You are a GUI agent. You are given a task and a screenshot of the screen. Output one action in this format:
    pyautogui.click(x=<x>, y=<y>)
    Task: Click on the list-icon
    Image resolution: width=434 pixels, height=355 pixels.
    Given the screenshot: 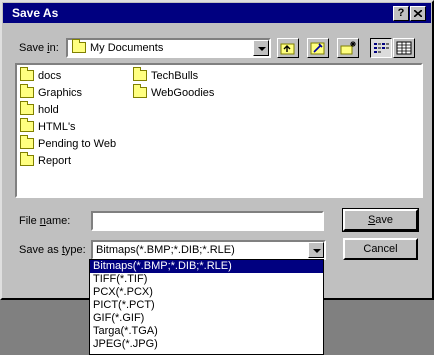 What is the action you would take?
    pyautogui.click(x=381, y=48)
    